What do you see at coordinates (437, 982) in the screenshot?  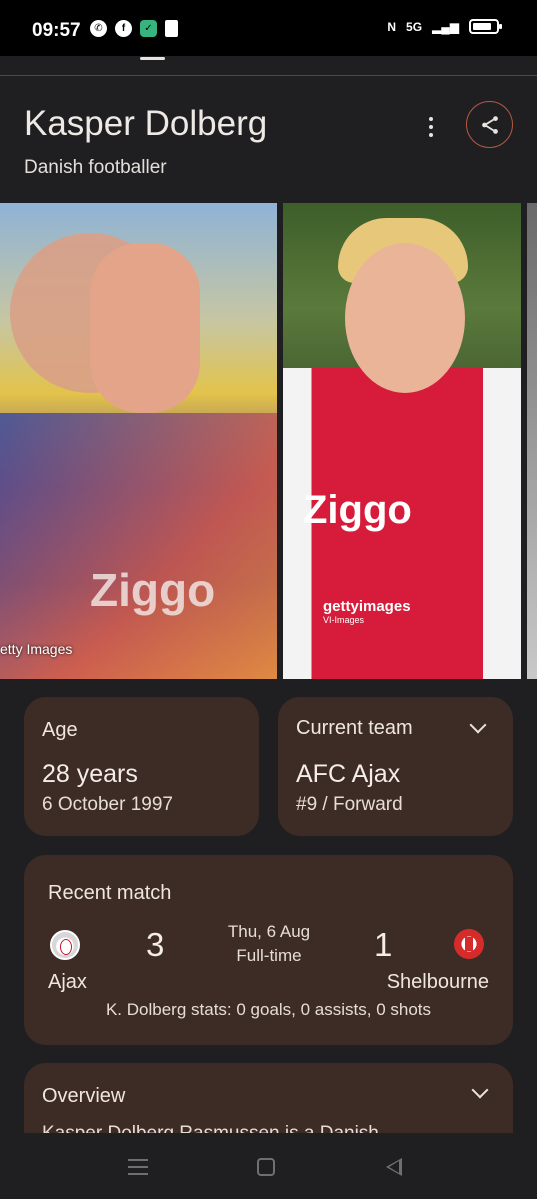 I see `away-team-name: Shelbourne` at bounding box center [437, 982].